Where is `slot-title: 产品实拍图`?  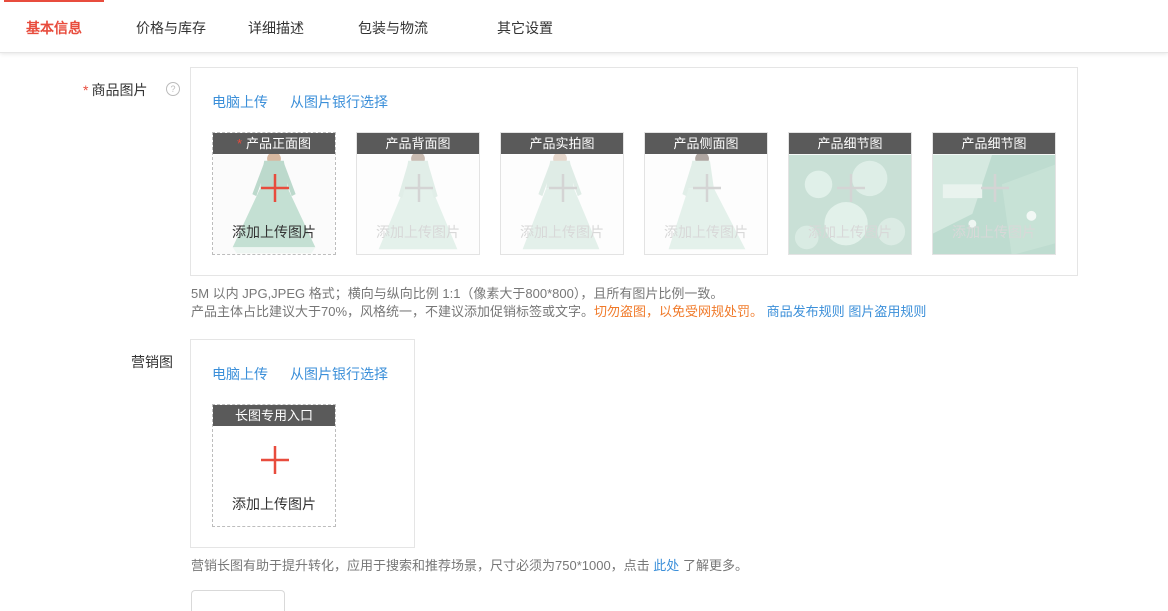
slot-title: 产品实拍图 is located at coordinates (562, 143).